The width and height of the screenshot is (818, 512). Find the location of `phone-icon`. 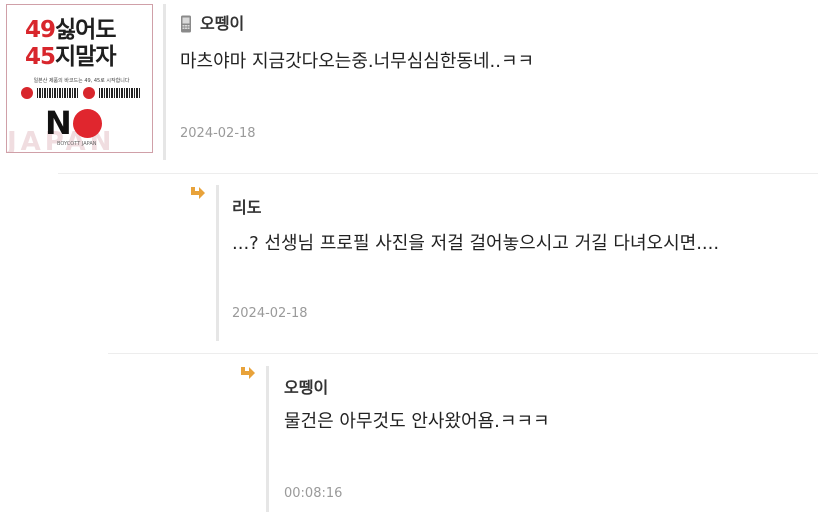

phone-icon is located at coordinates (186, 24).